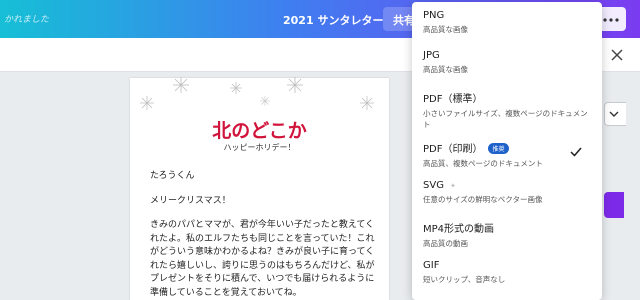 The height and width of the screenshot is (300, 640). I want to click on option-name: PNG, so click(434, 15).